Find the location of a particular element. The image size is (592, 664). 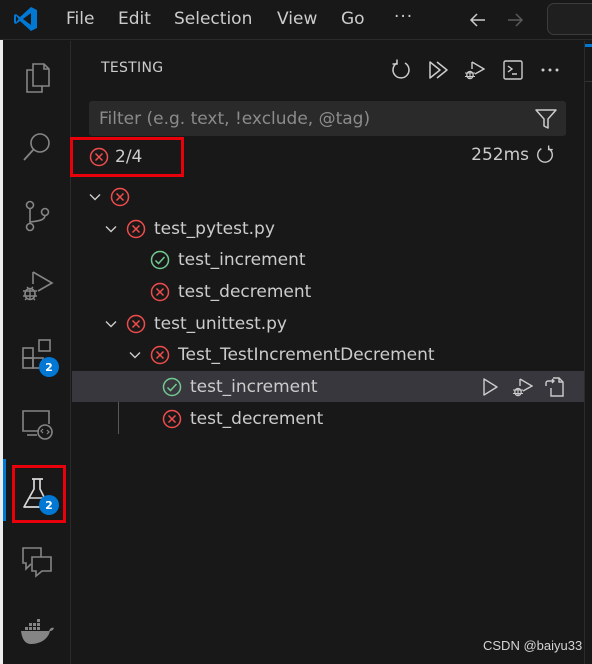

run-all-tests-button is located at coordinates (438, 70).